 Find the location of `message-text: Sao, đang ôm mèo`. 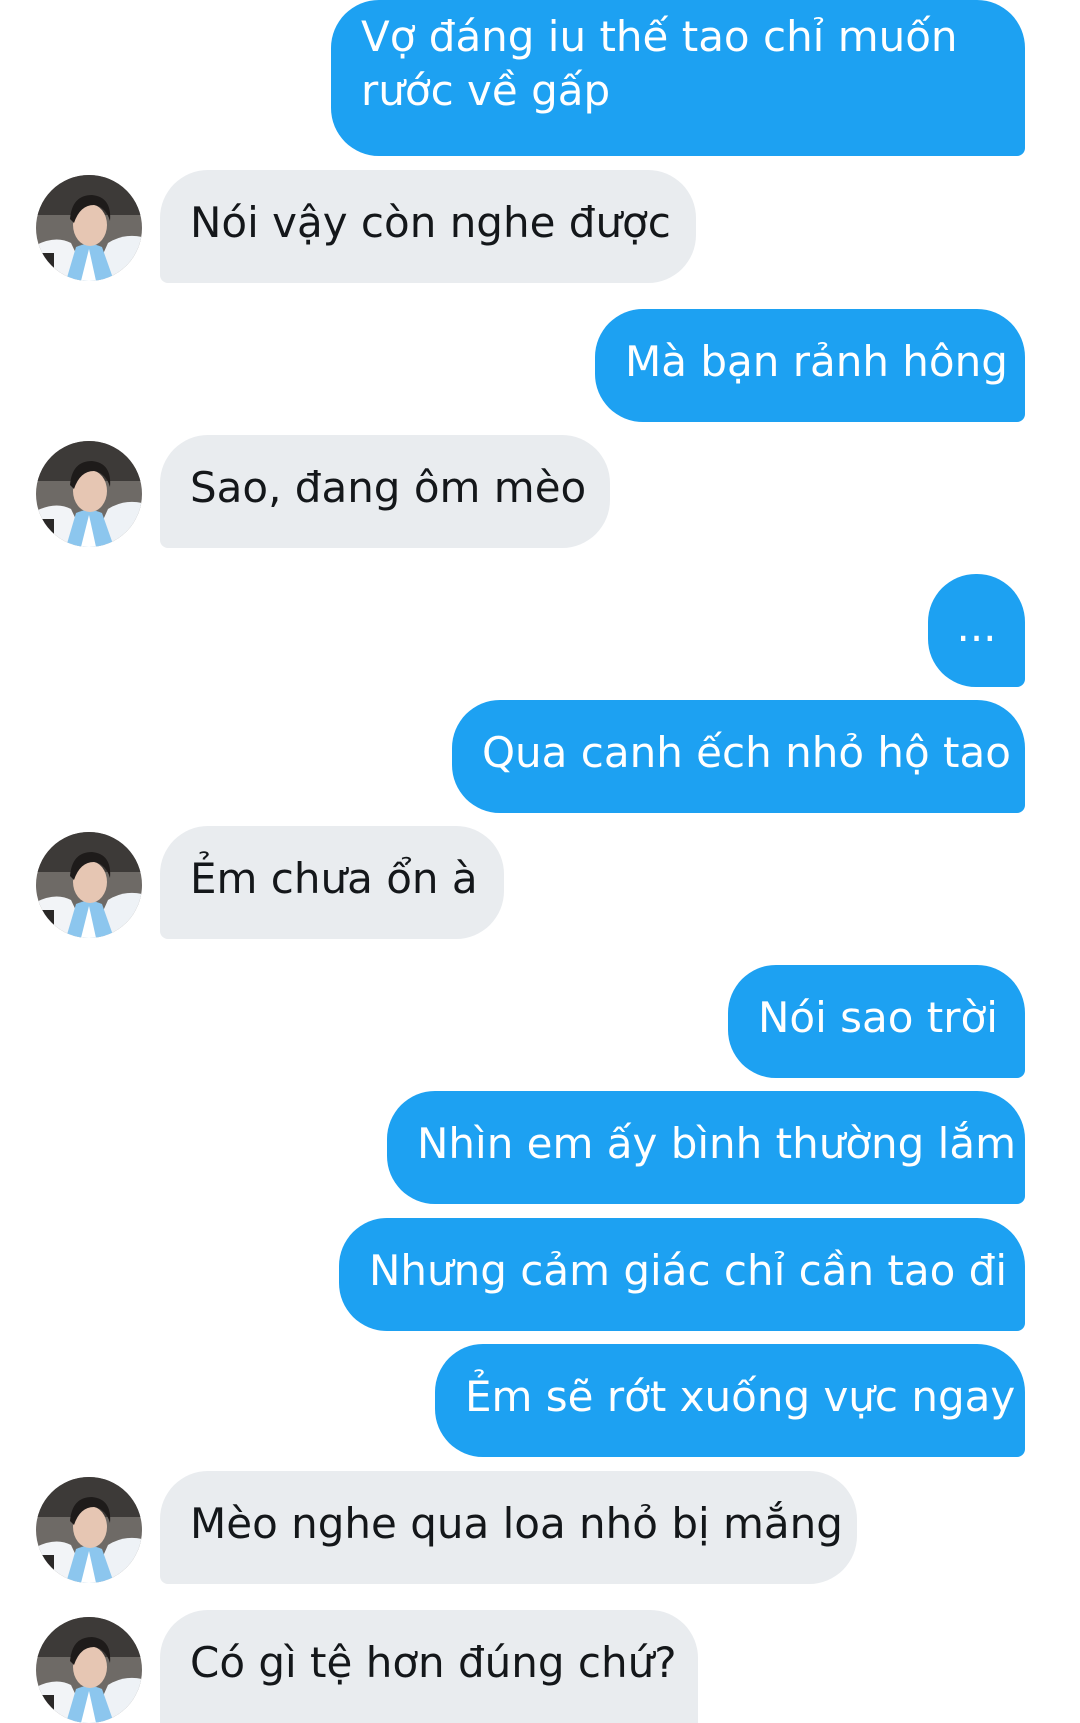

message-text: Sao, đang ôm mèo is located at coordinates (388, 487).